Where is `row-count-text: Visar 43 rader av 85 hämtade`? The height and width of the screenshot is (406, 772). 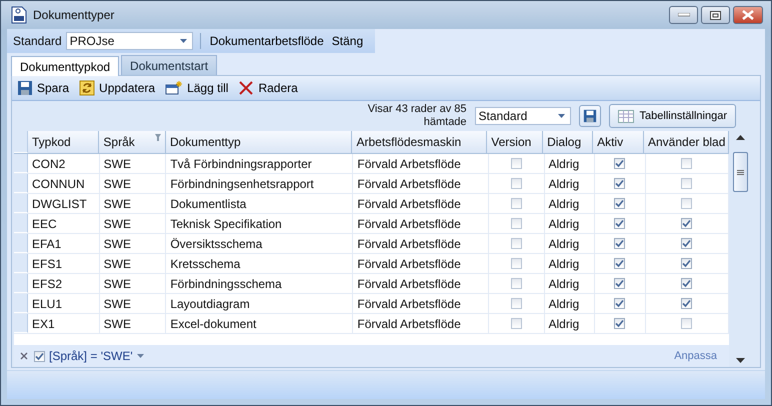 row-count-text: Visar 43 rader av 85 hämtade is located at coordinates (416, 116).